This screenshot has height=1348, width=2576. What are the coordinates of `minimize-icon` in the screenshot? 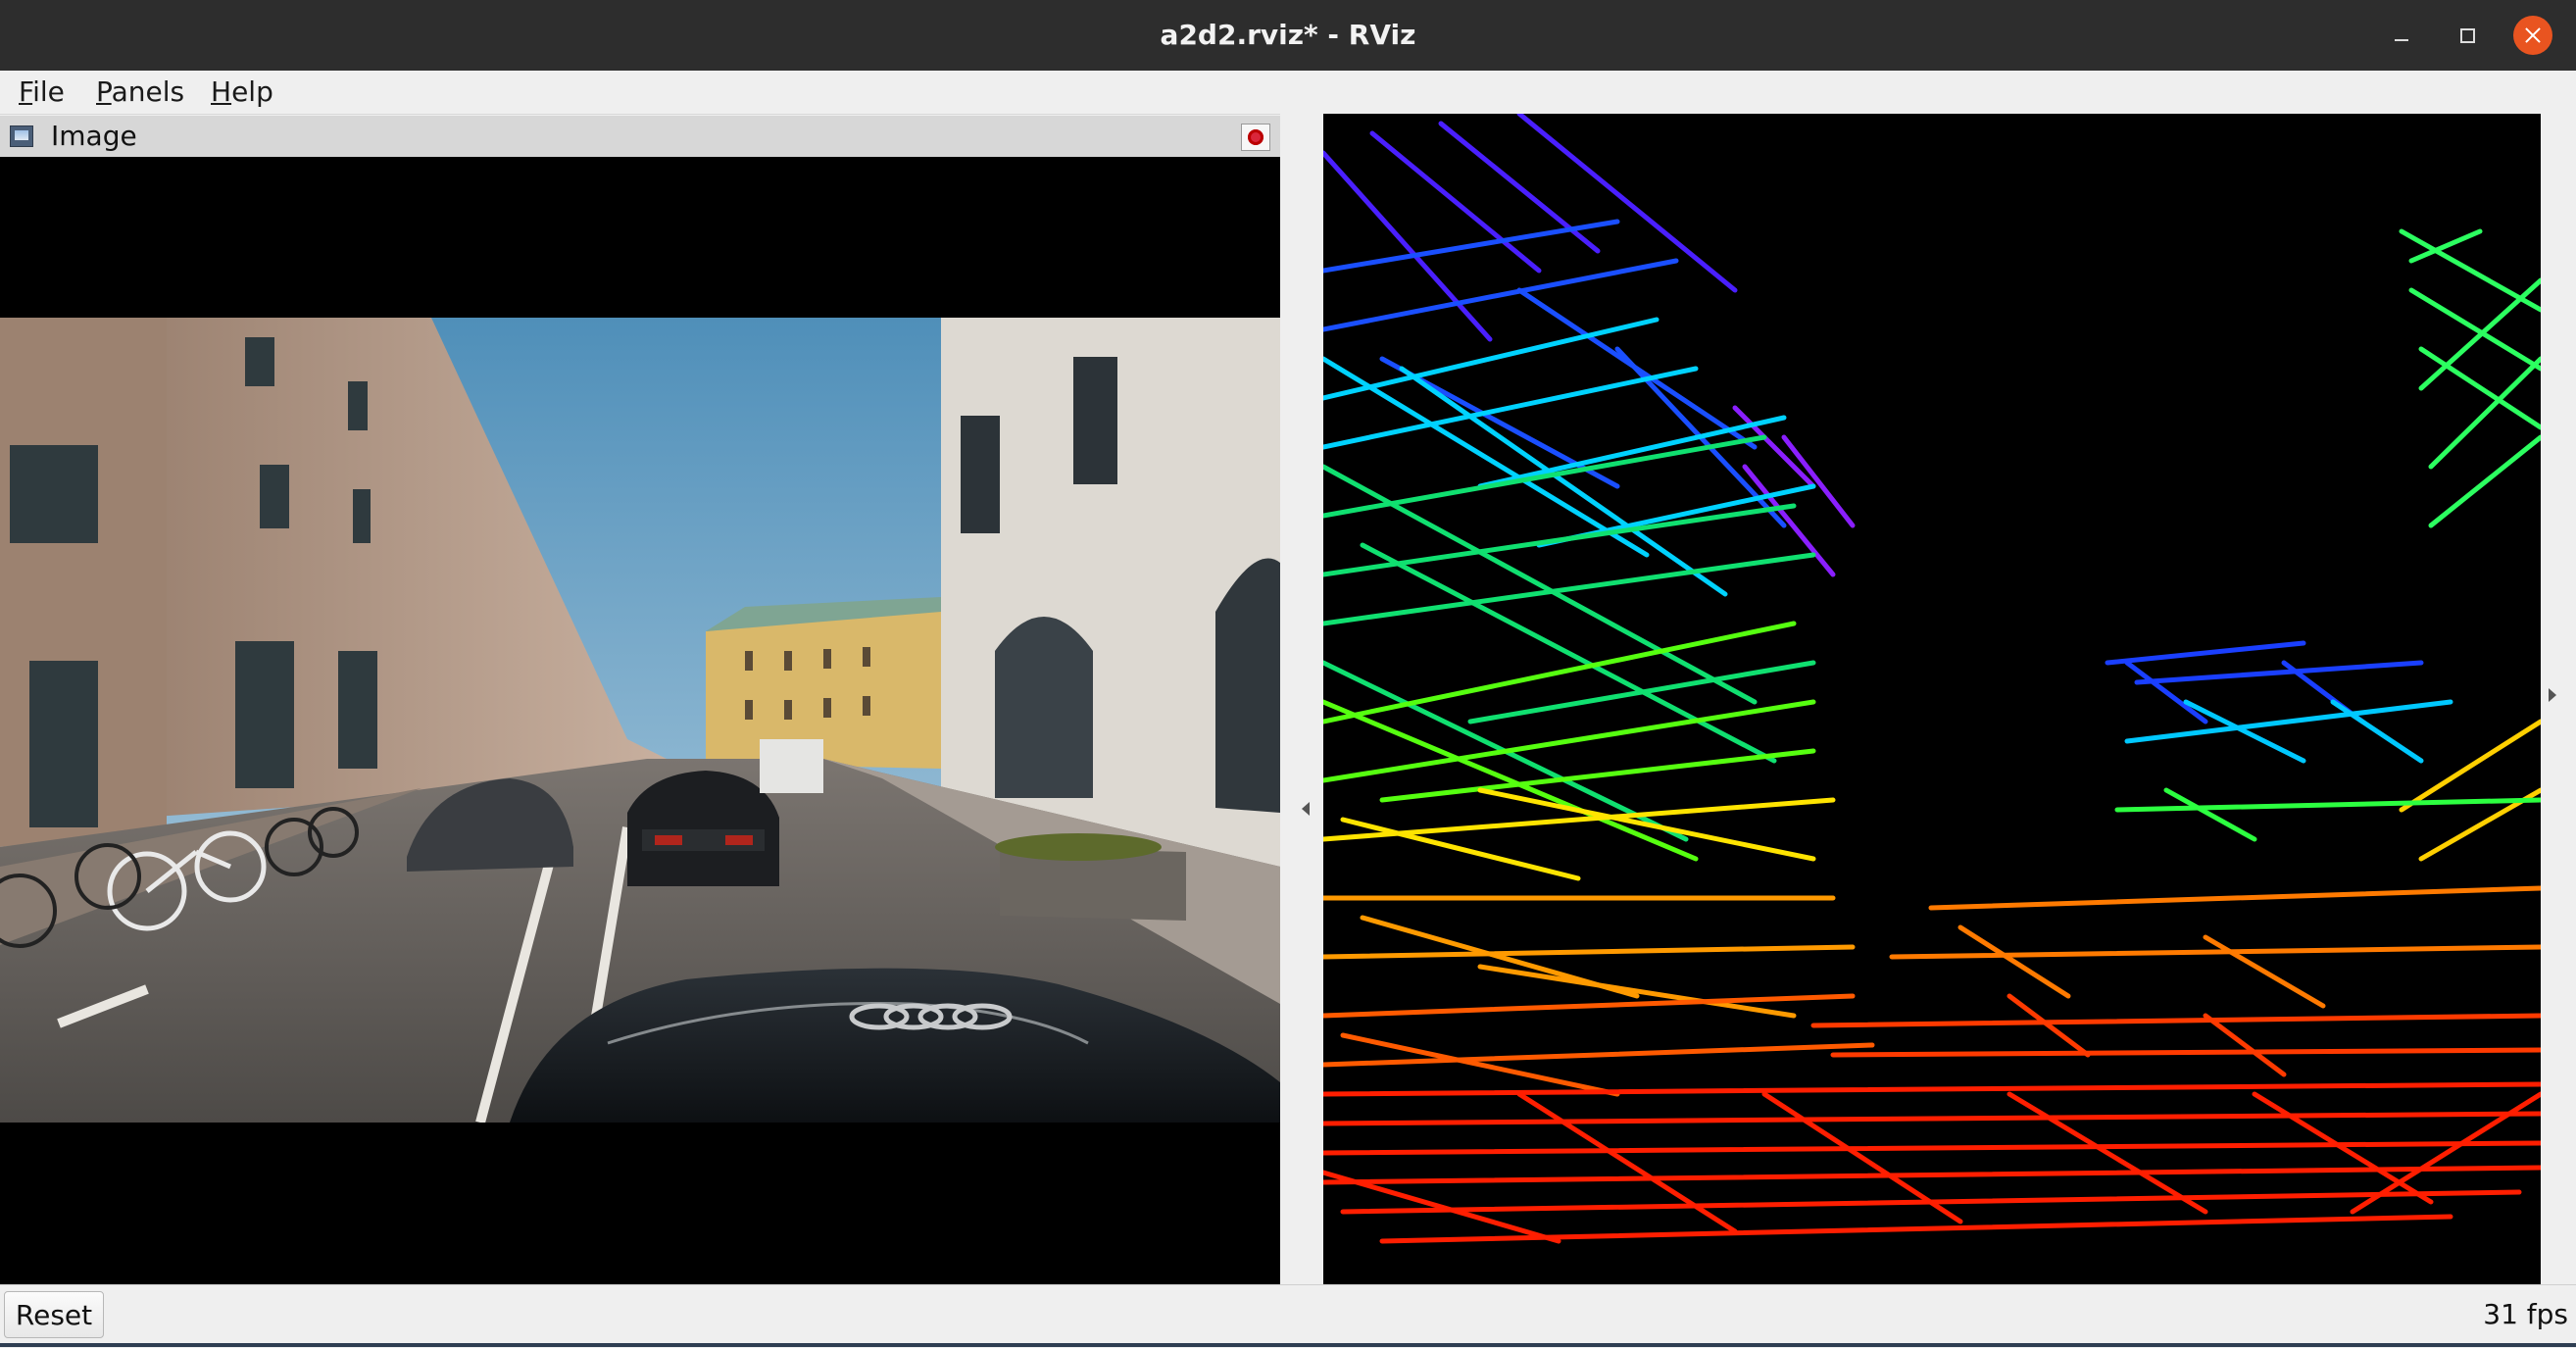 It's located at (2401, 35).